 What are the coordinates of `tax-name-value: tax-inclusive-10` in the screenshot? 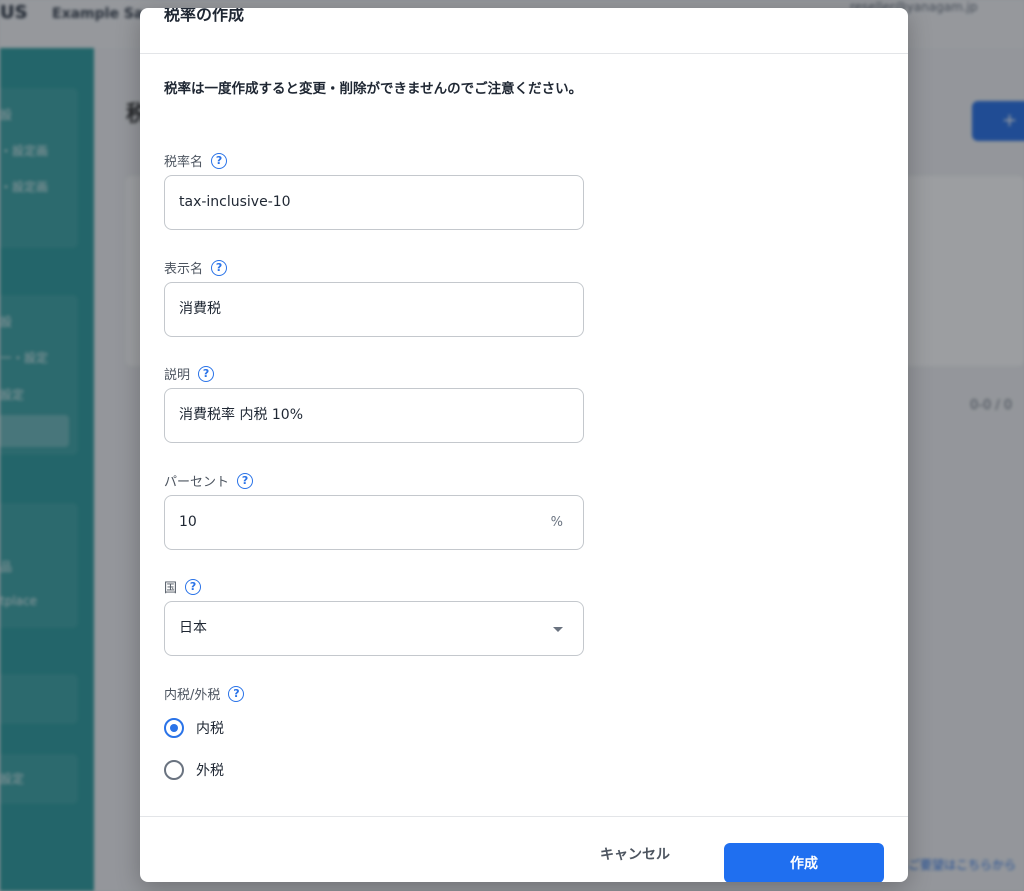 It's located at (235, 202).